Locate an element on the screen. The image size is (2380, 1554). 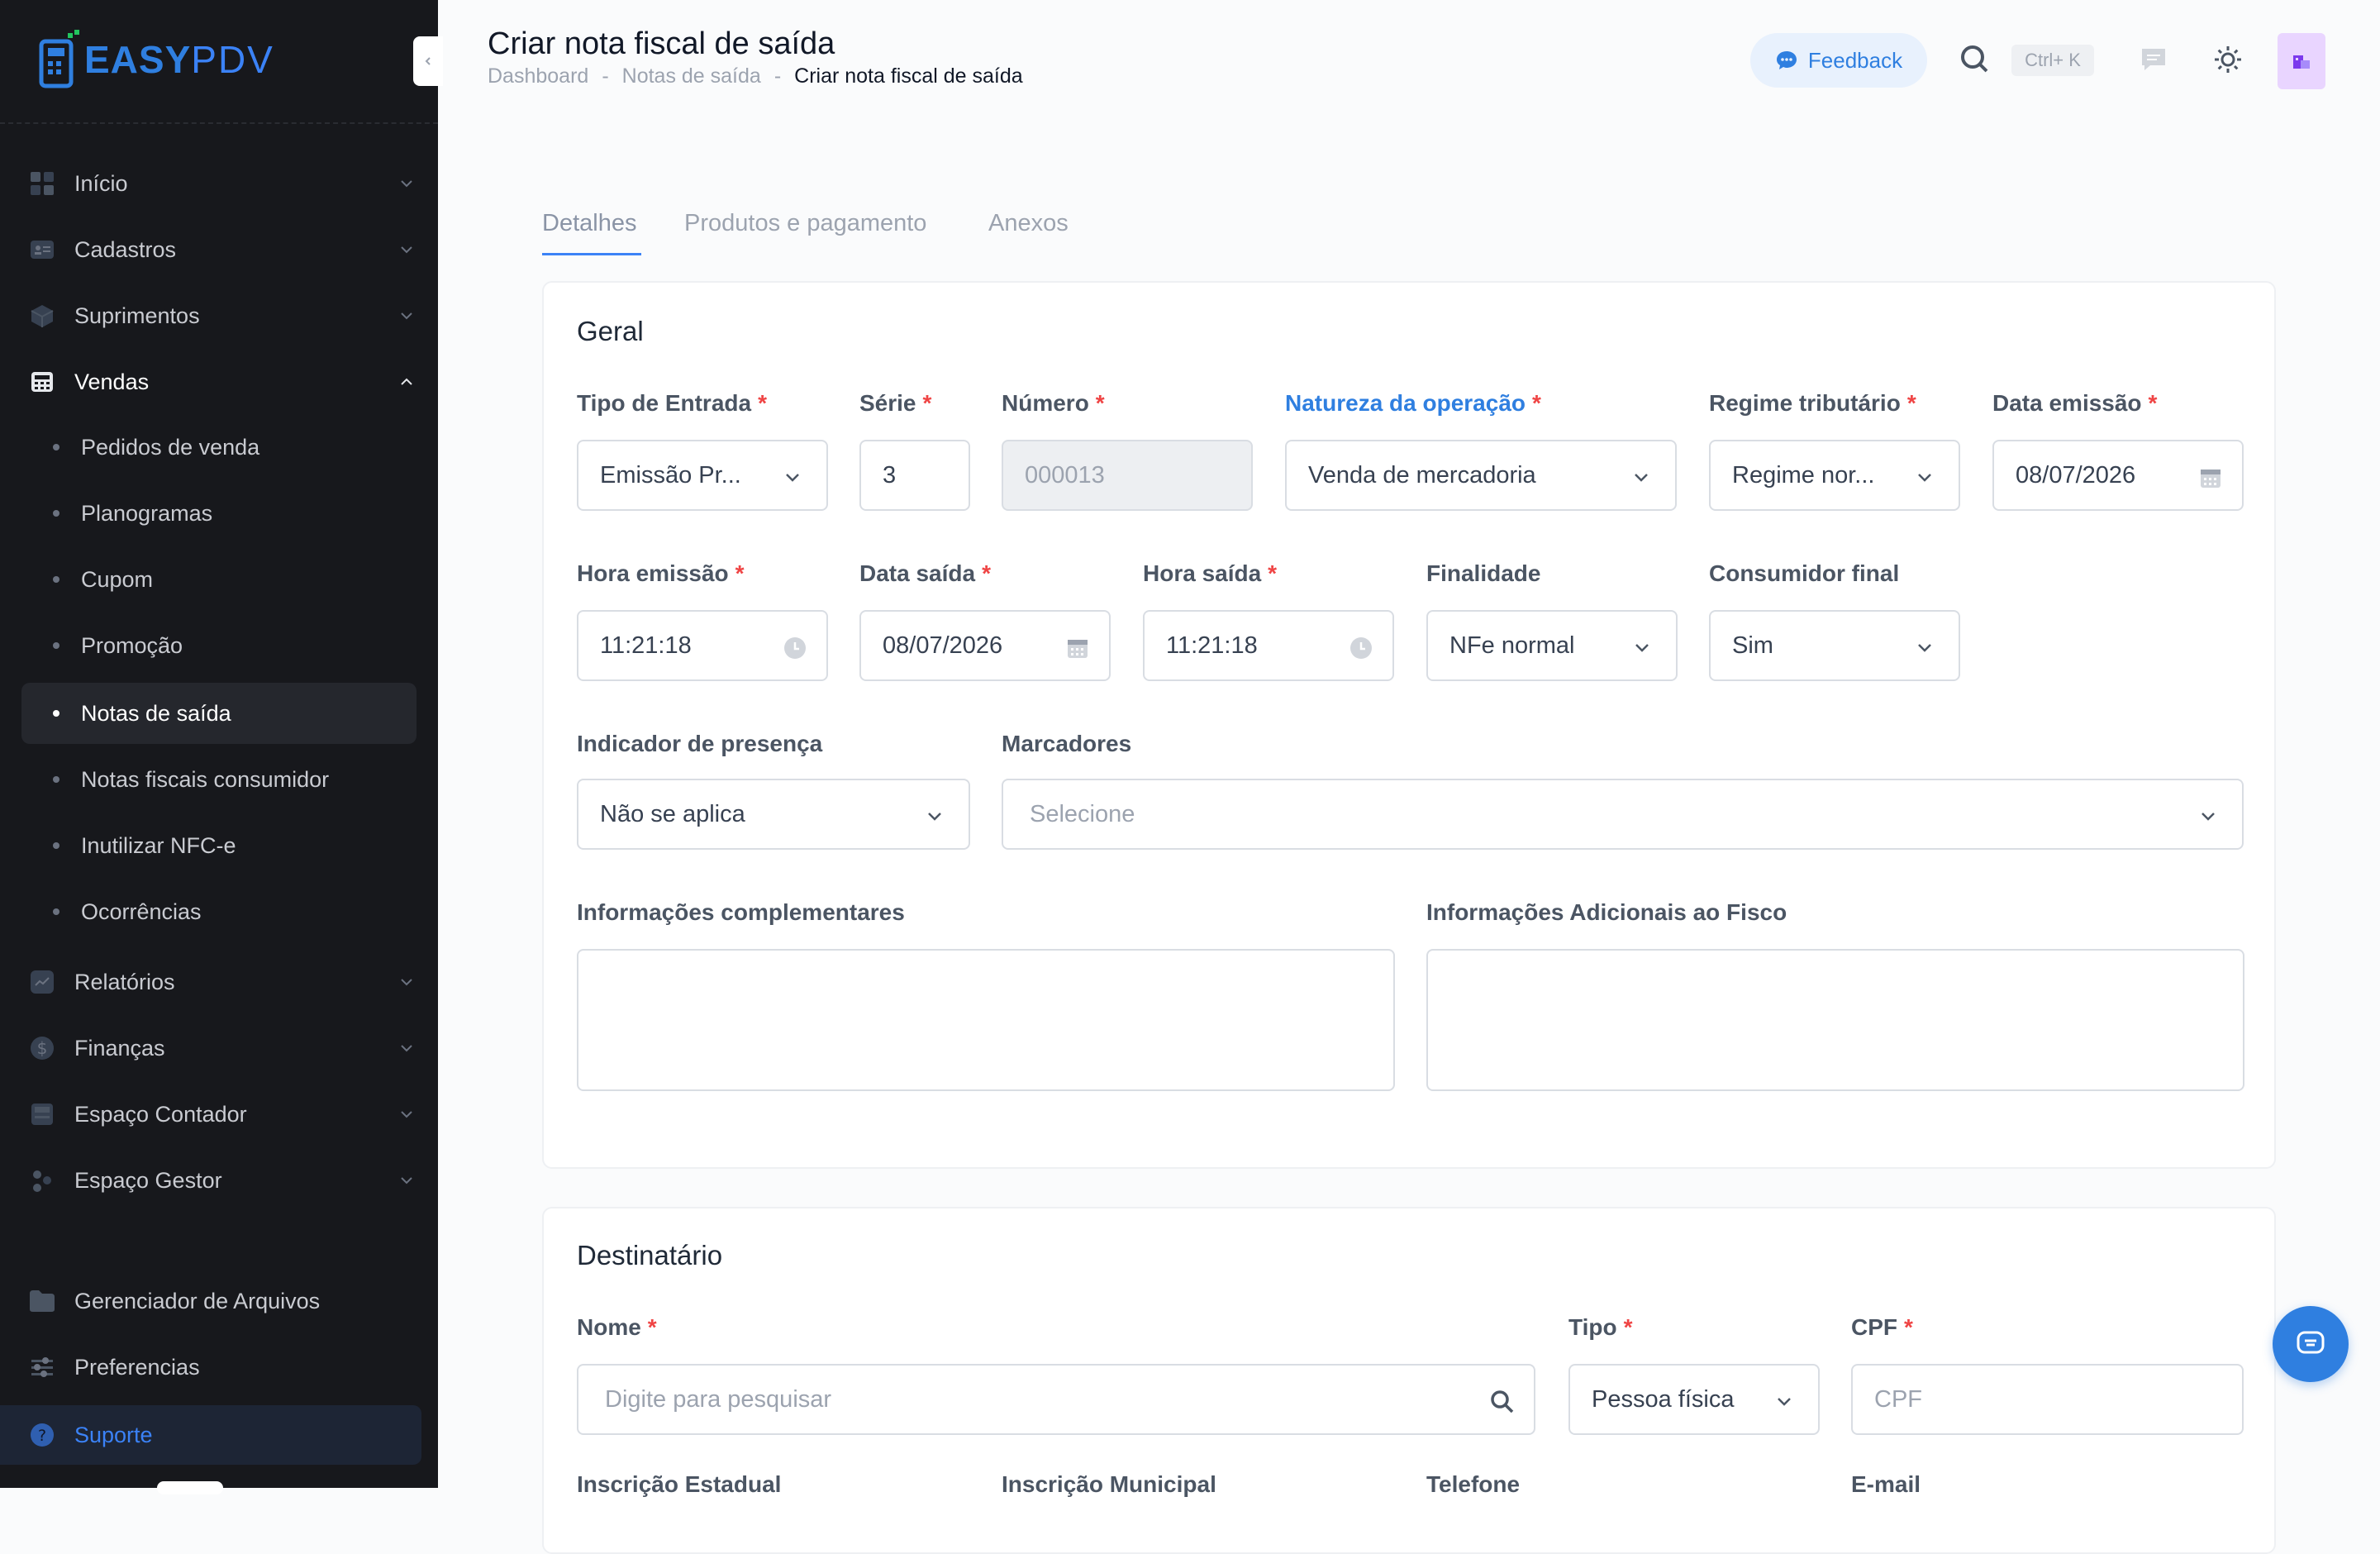
label-inscricao-estadual: Inscrição Estadual is located at coordinates (679, 1484).